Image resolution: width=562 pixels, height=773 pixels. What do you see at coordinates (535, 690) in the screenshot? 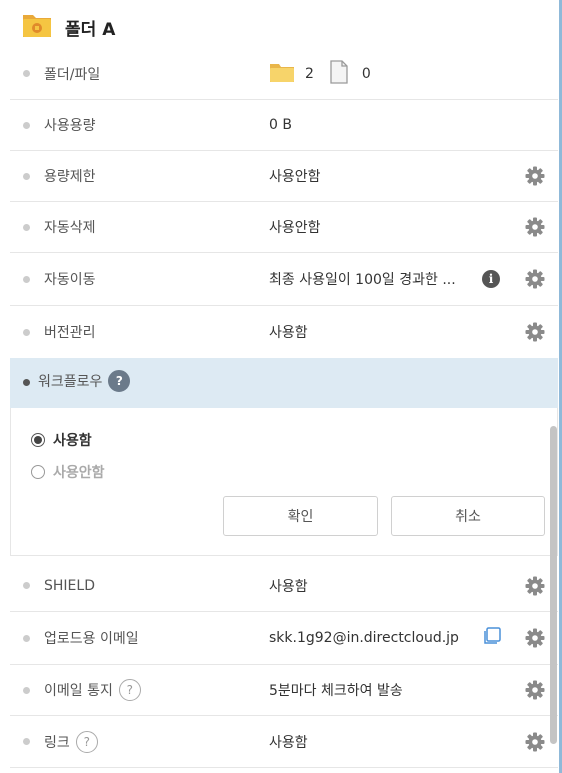
I see `email-notify-settings-gear-icon` at bounding box center [535, 690].